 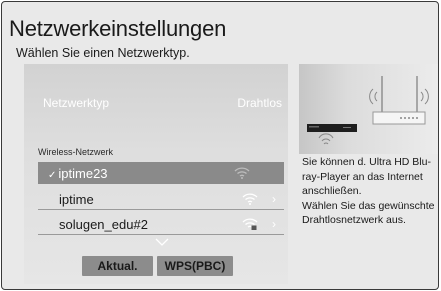 What do you see at coordinates (156, 102) in the screenshot?
I see `network-type-row: Netzwerktyp Drahtlos` at bounding box center [156, 102].